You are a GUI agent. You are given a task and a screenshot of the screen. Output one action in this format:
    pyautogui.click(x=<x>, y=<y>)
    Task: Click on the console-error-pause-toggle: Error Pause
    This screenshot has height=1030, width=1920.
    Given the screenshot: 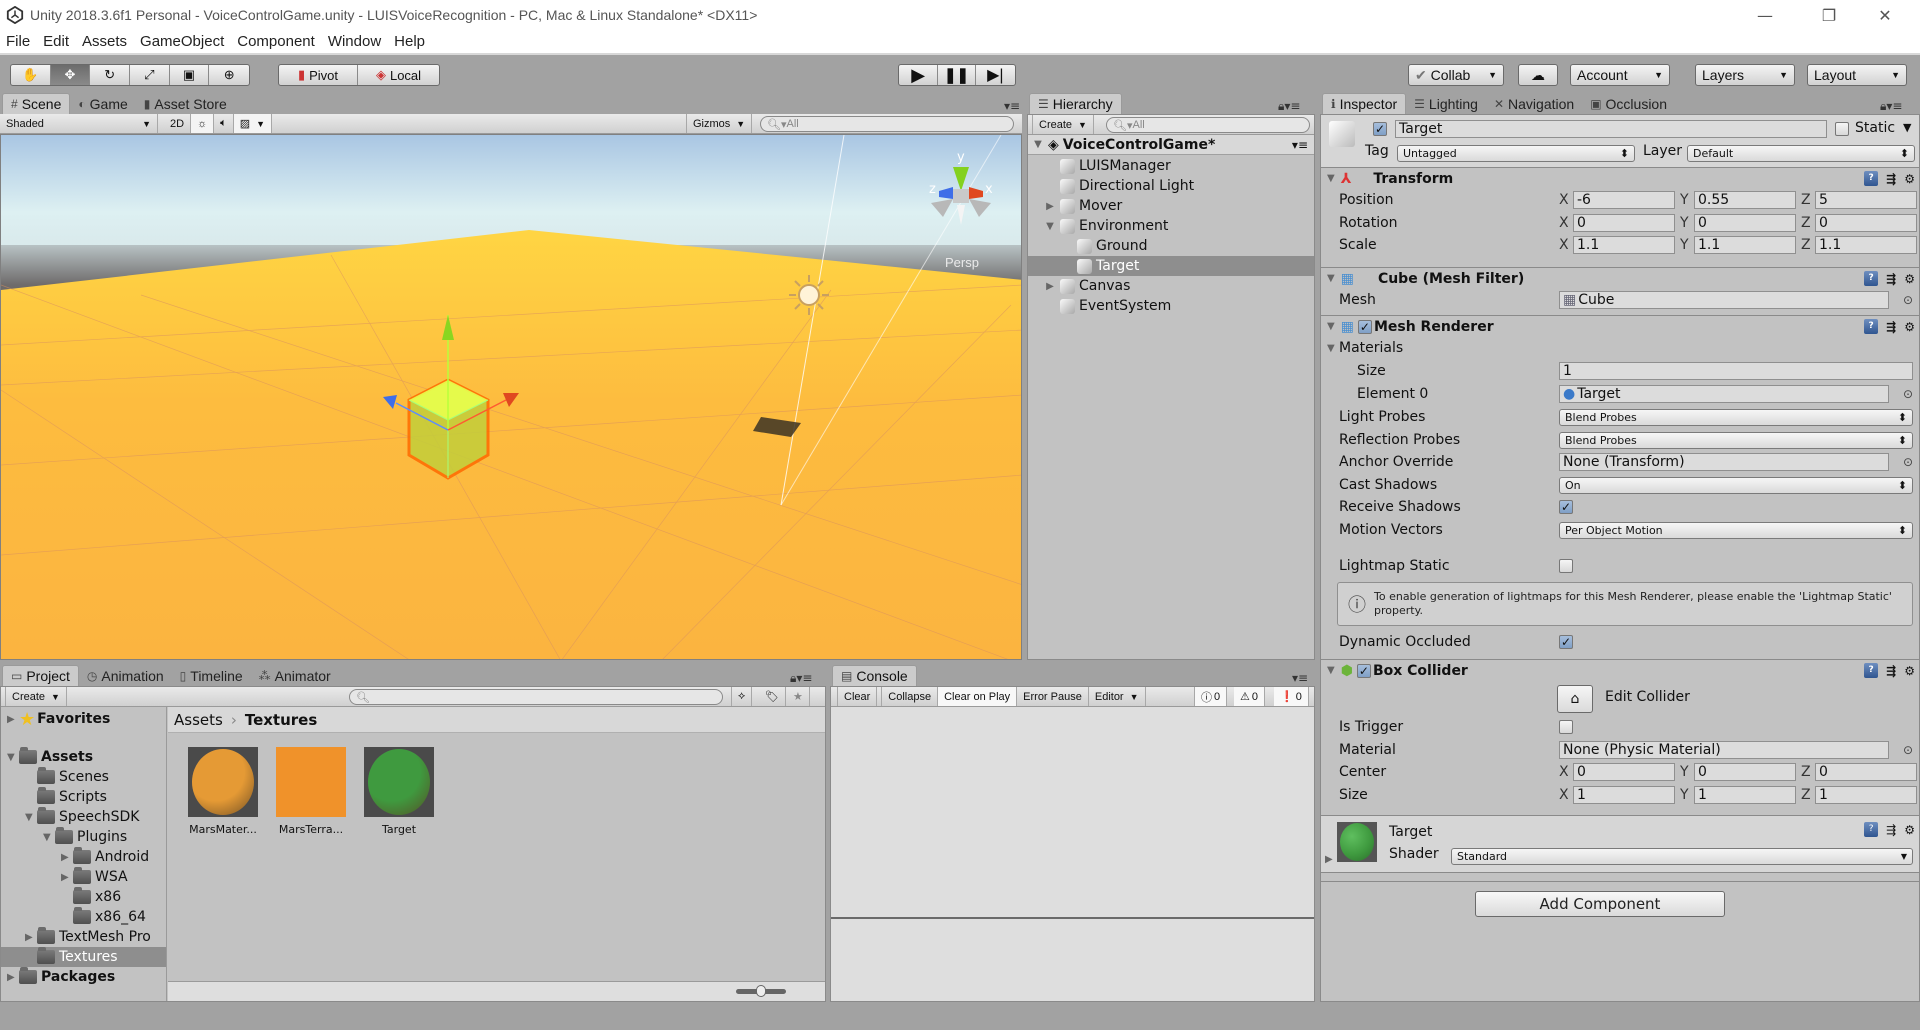 What is the action you would take?
    pyautogui.click(x=1053, y=696)
    